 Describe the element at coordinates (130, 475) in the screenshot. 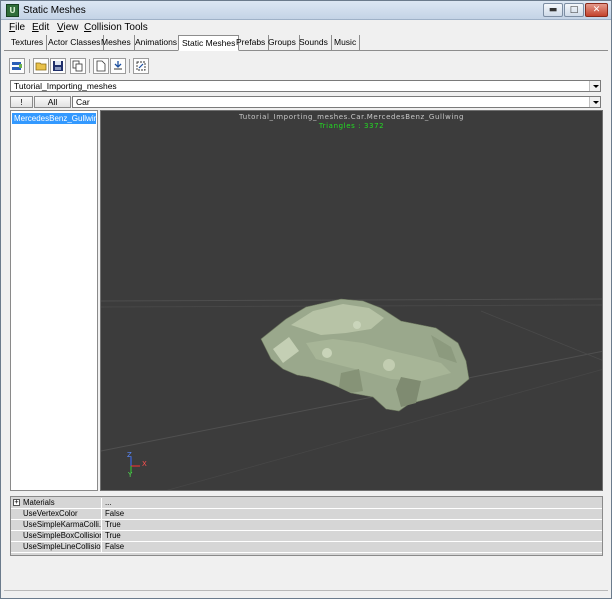

I see `axis-y-label: Y` at that location.